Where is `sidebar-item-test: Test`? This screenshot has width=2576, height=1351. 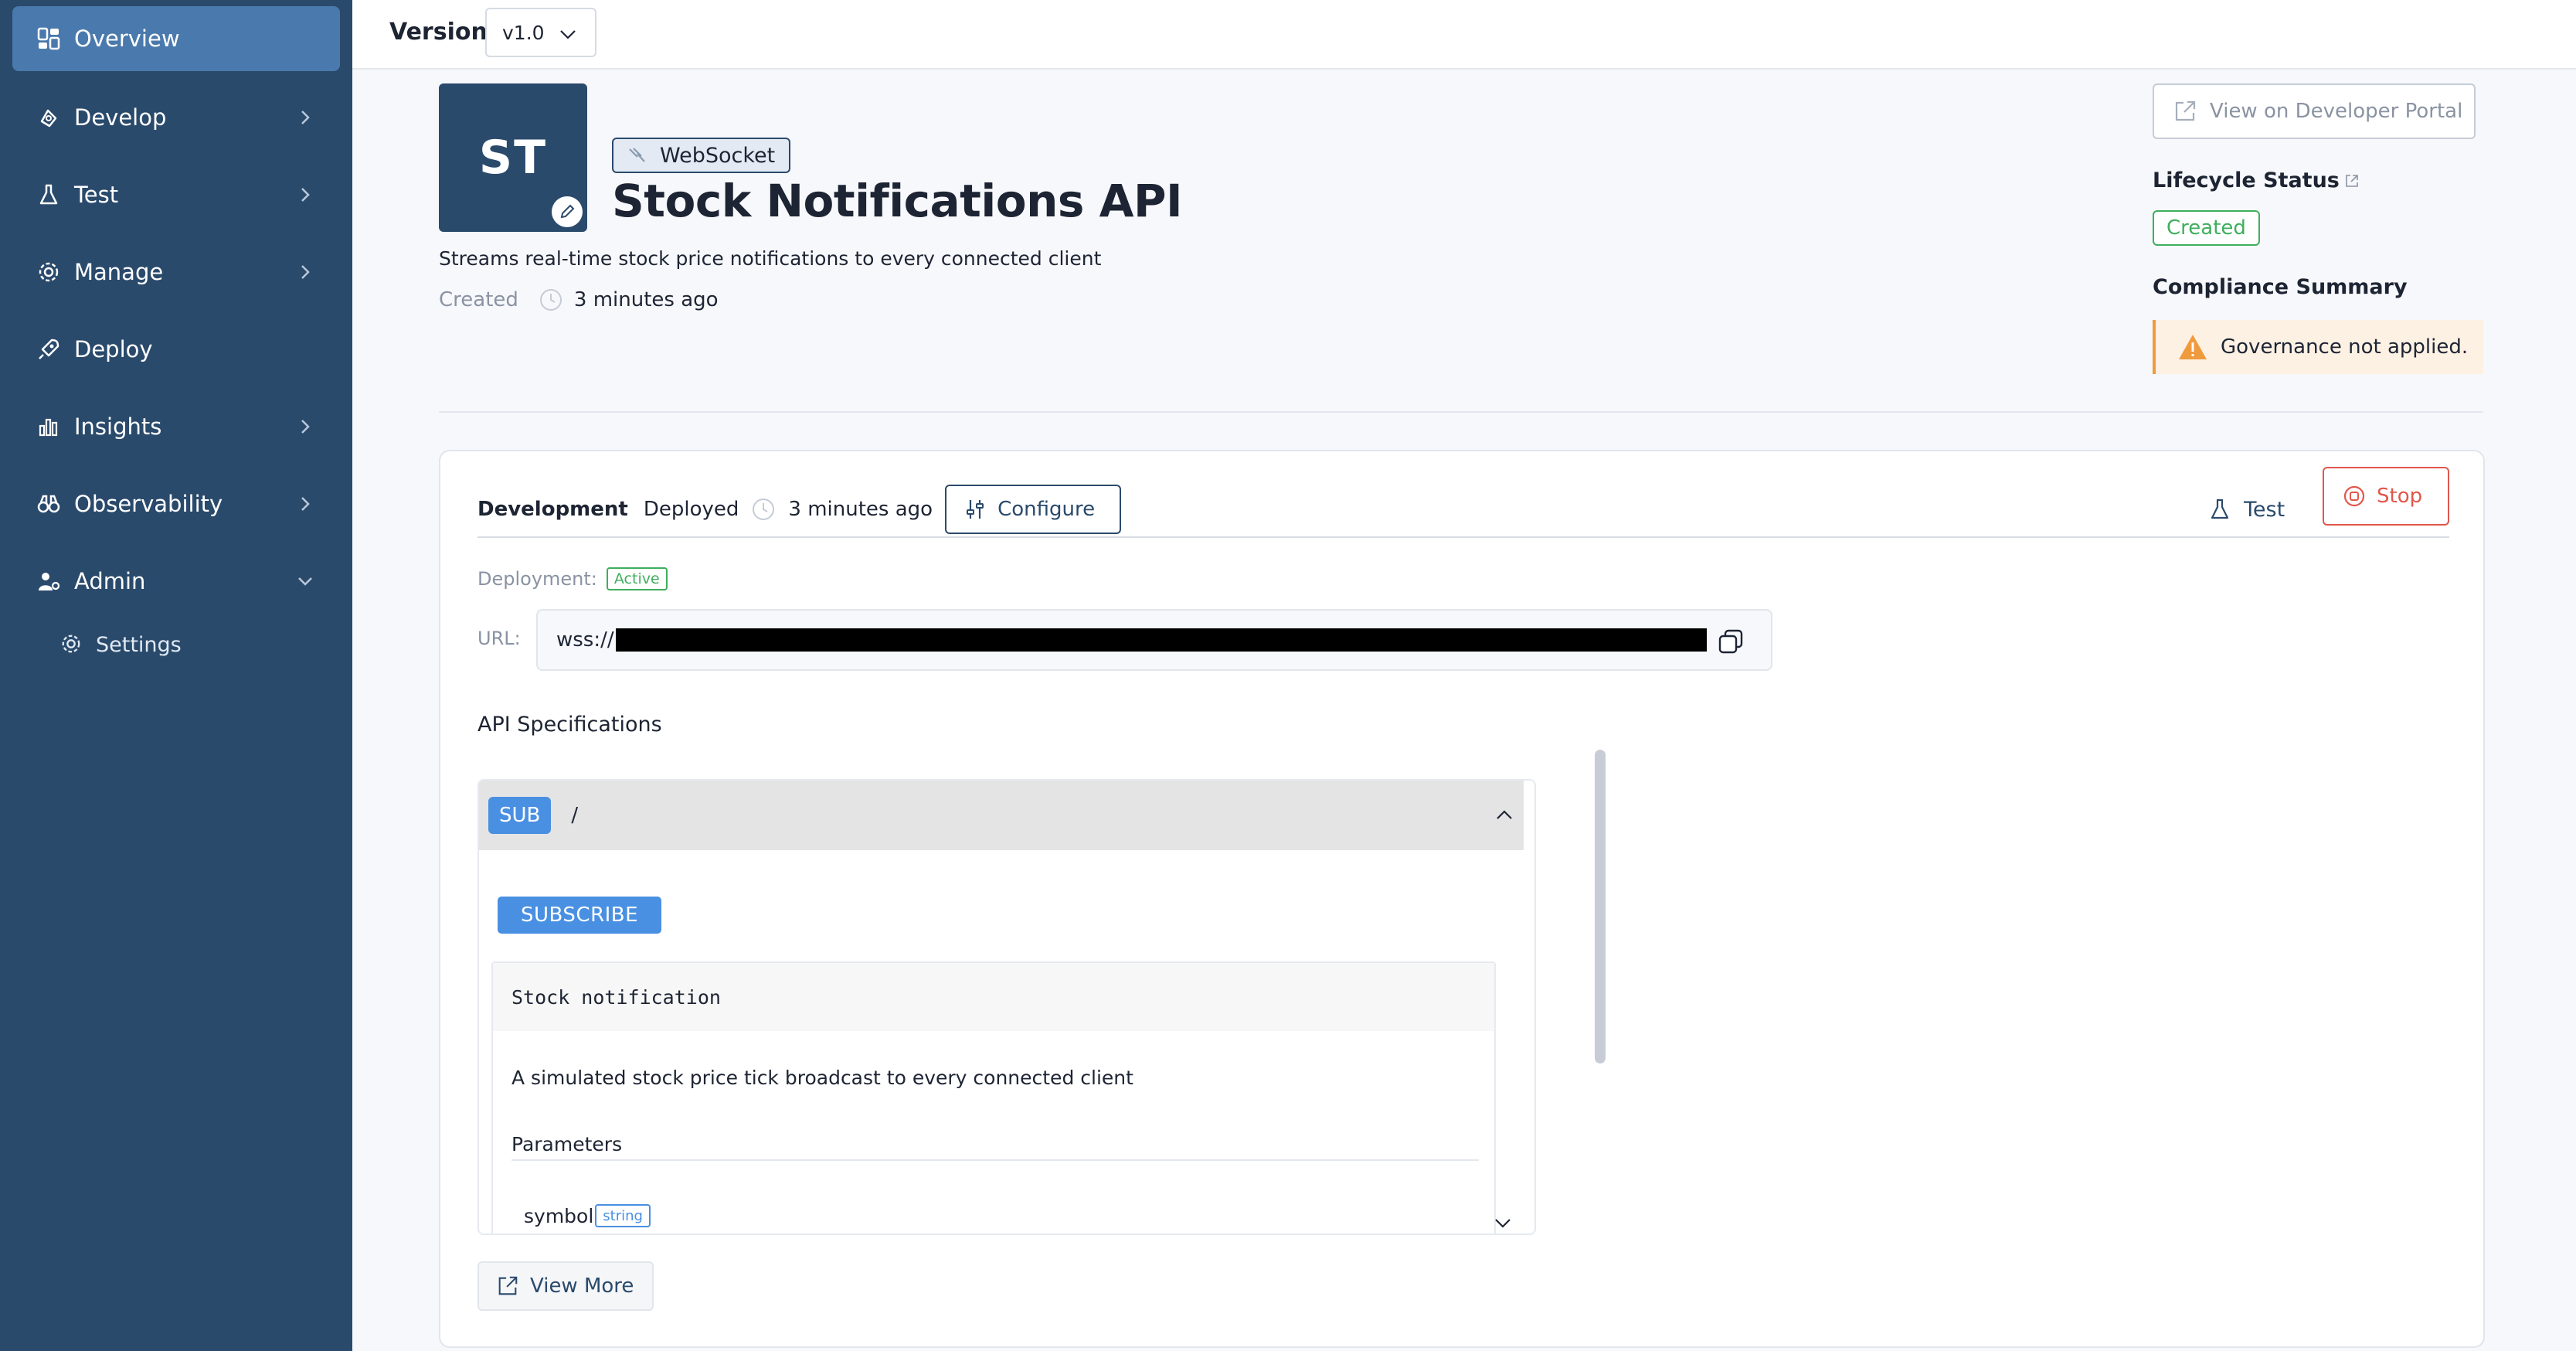 sidebar-item-test: Test is located at coordinates (176, 194).